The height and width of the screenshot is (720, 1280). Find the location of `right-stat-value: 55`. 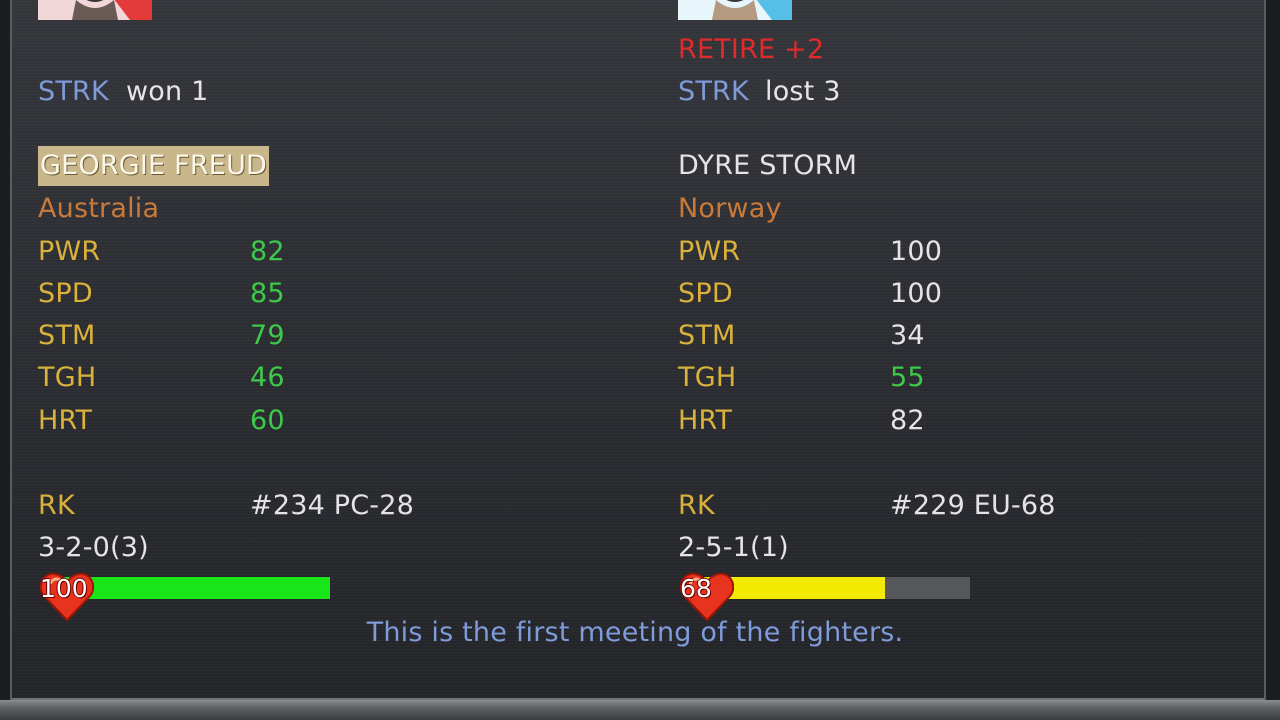

right-stat-value: 55 is located at coordinates (907, 377).